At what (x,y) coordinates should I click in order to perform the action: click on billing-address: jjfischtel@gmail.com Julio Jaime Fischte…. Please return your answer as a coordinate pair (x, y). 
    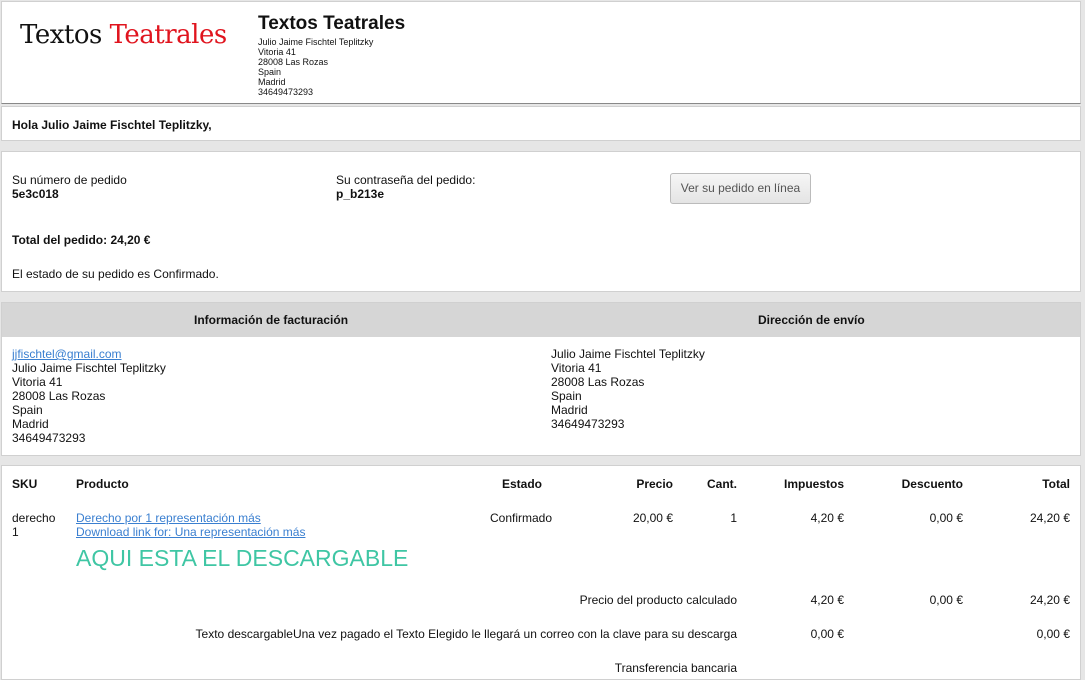
    Looking at the image, I should click on (89, 396).